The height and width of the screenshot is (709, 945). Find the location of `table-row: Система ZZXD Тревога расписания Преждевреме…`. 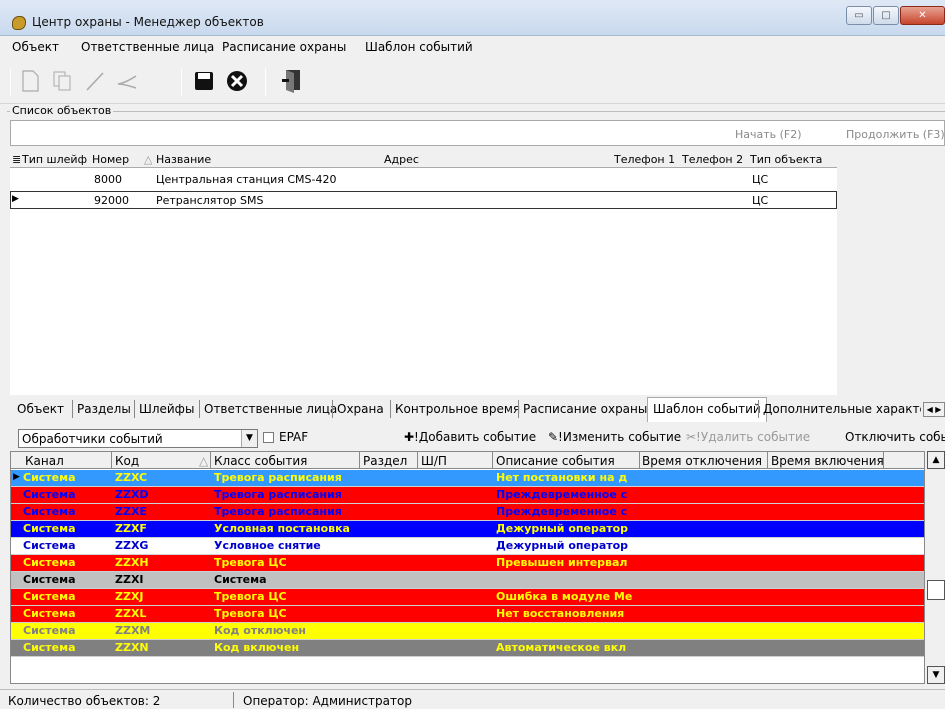

table-row: Система ZZXD Тревога расписания Преждевреме… is located at coordinates (467, 495).